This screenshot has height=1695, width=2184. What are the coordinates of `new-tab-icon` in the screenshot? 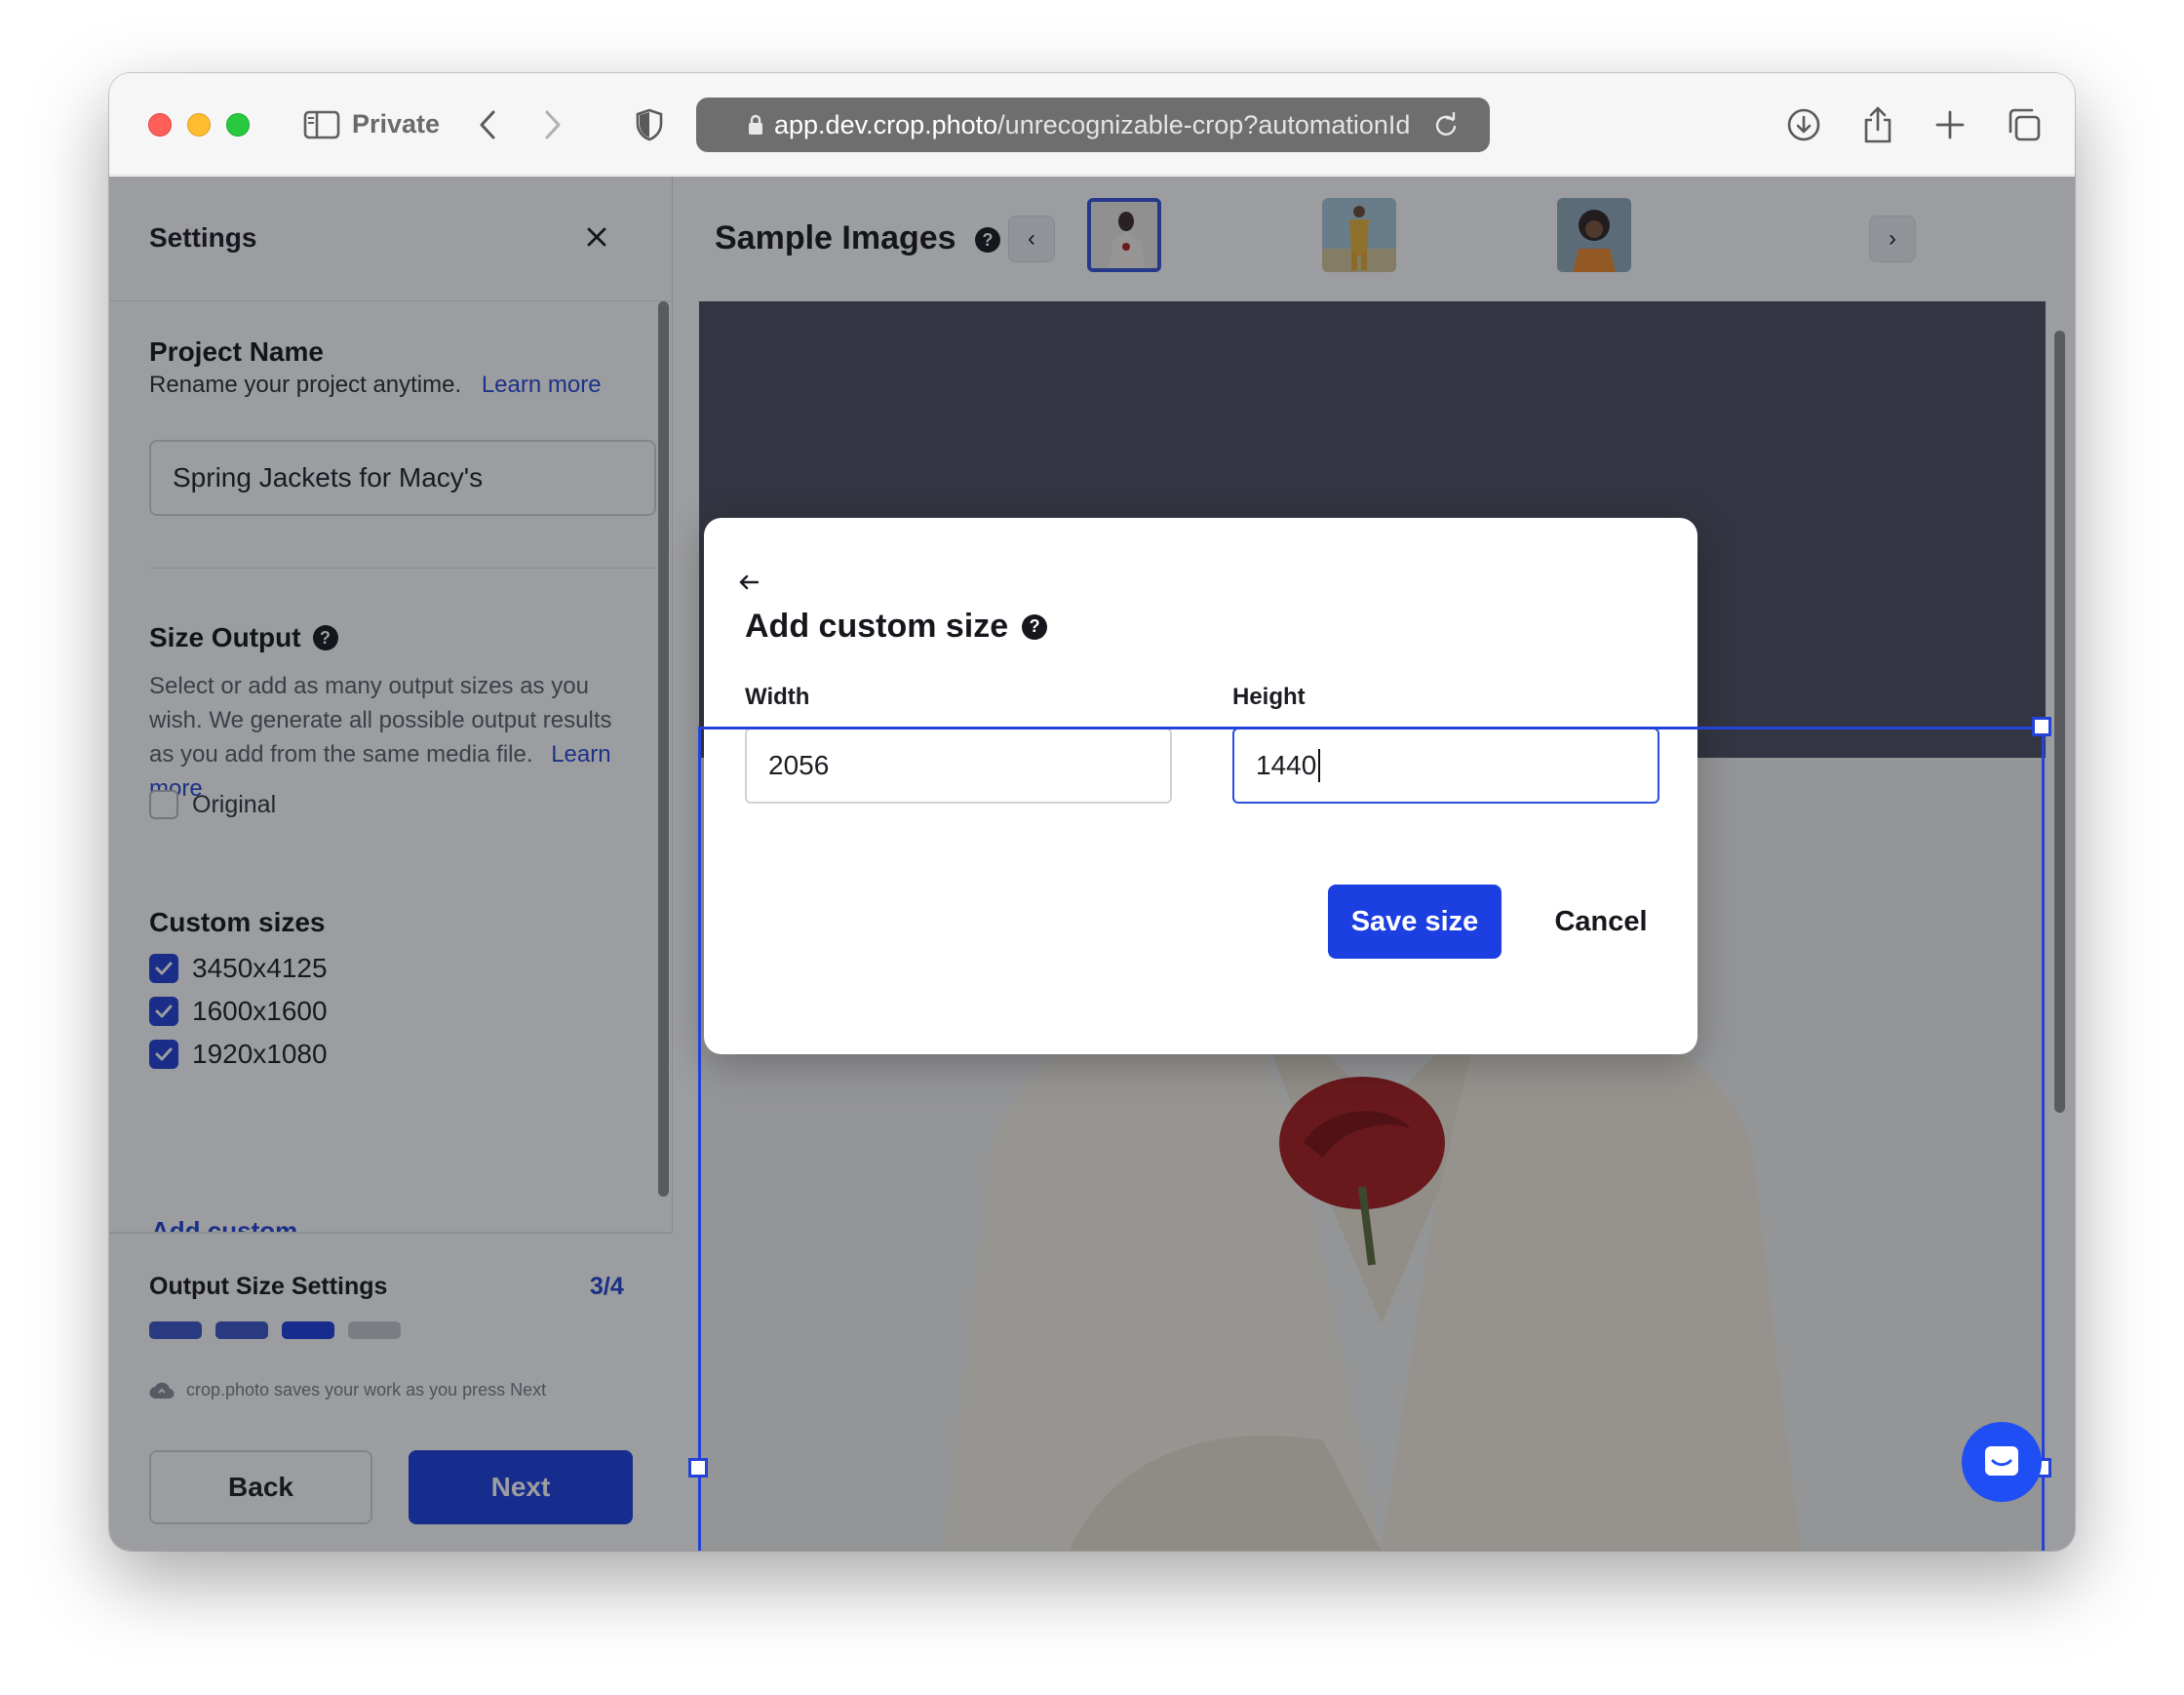 It's located at (1950, 124).